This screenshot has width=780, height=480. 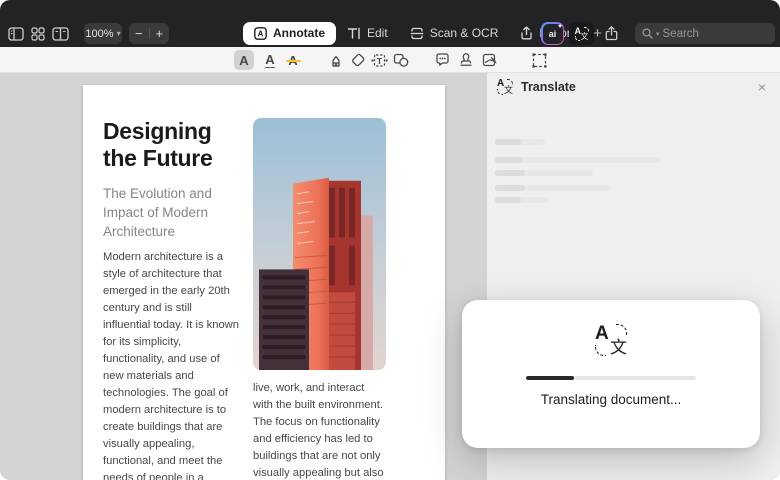 I want to click on text-box-tool: T, so click(x=379, y=60).